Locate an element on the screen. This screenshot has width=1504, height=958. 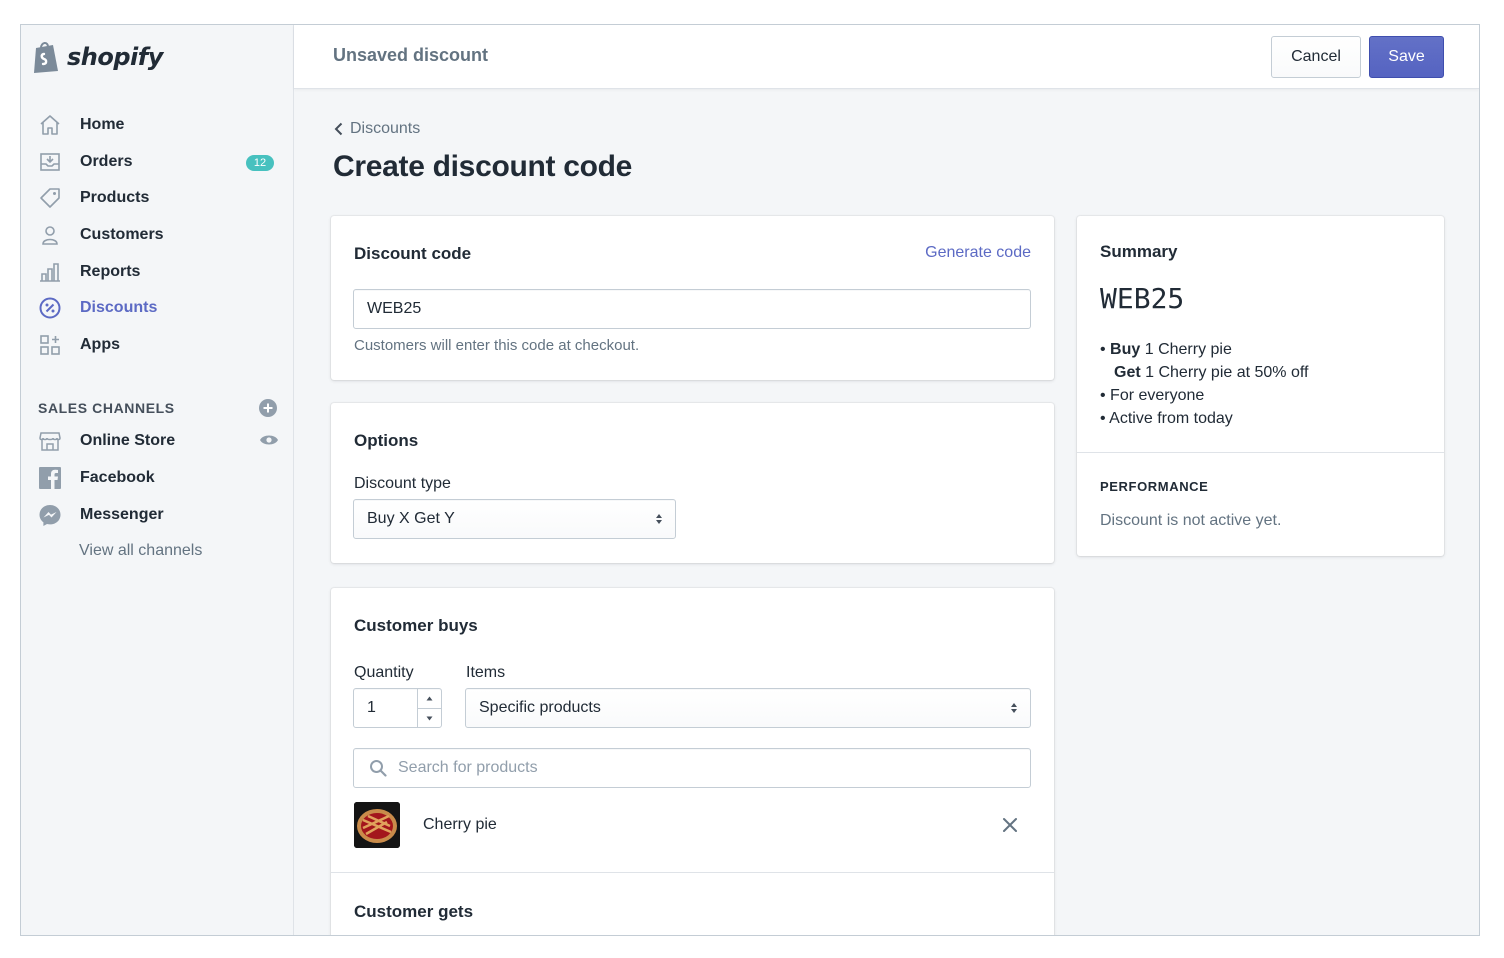
sidebar-item-label: Customers is located at coordinates (122, 235).